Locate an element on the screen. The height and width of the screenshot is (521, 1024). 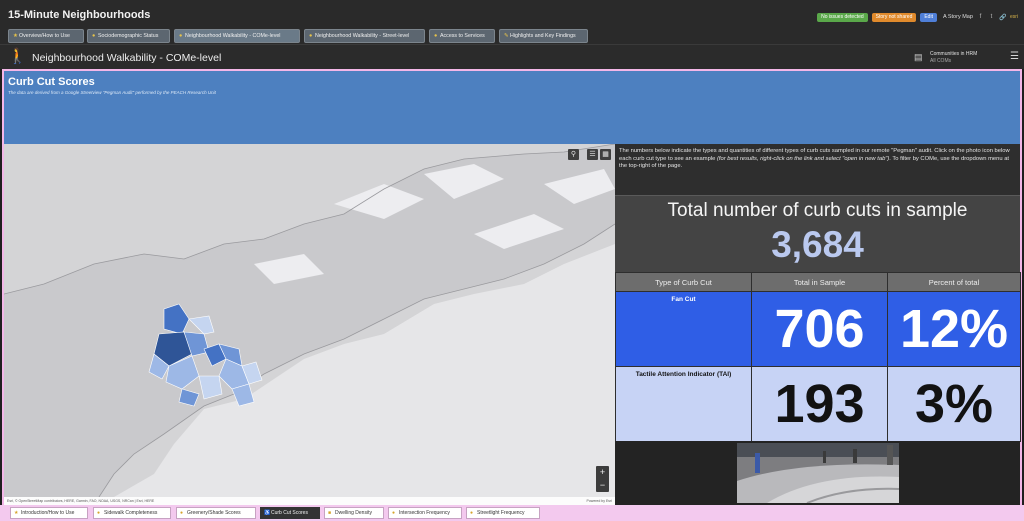
facebook-icon: f is located at coordinates (980, 17).